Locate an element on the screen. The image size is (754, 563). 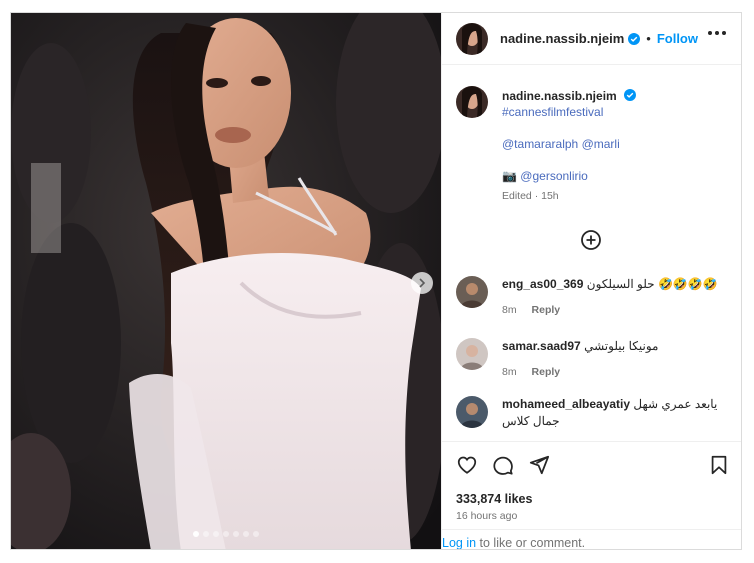
chevron-right-icon is located at coordinates (422, 283).